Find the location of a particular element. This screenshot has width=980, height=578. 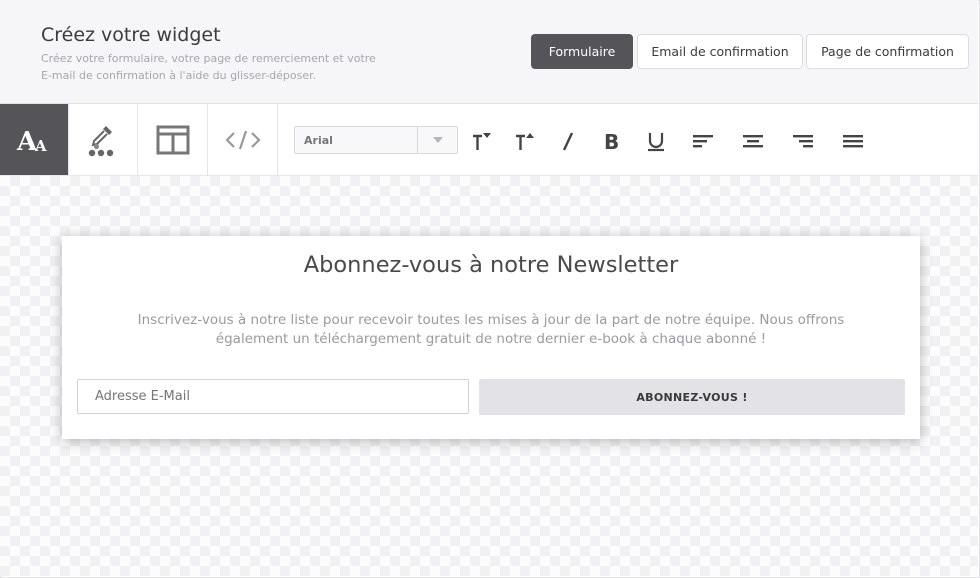

bold-icon: B is located at coordinates (611, 141).